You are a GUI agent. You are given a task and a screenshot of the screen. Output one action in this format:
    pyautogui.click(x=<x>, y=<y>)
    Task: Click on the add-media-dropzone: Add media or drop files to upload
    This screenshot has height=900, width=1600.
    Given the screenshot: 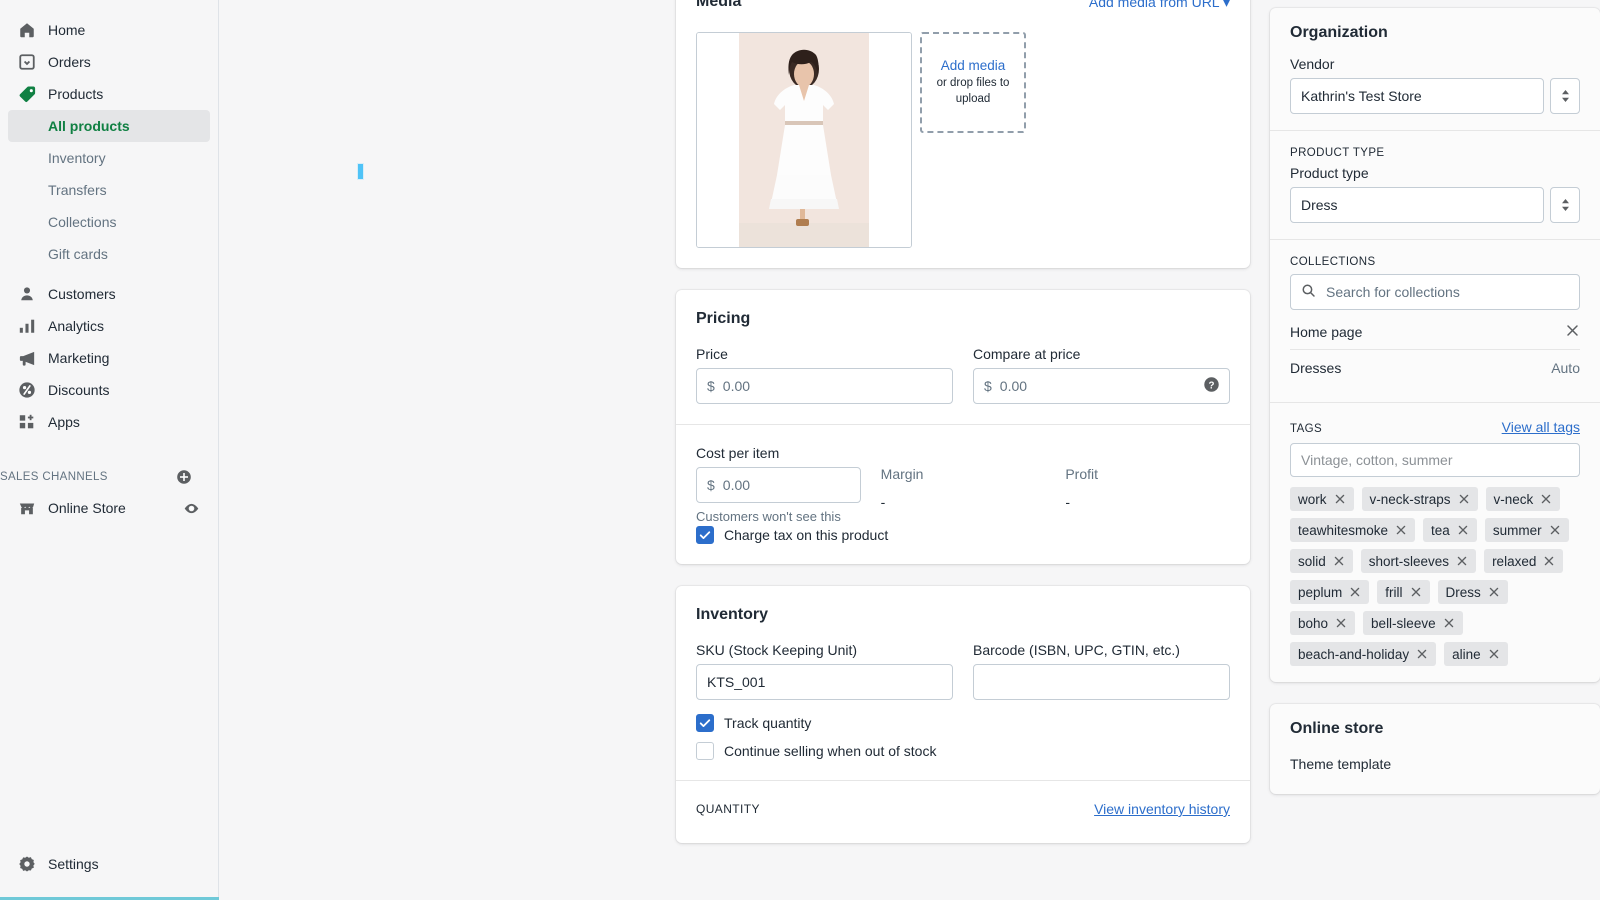 What is the action you would take?
    pyautogui.click(x=973, y=82)
    